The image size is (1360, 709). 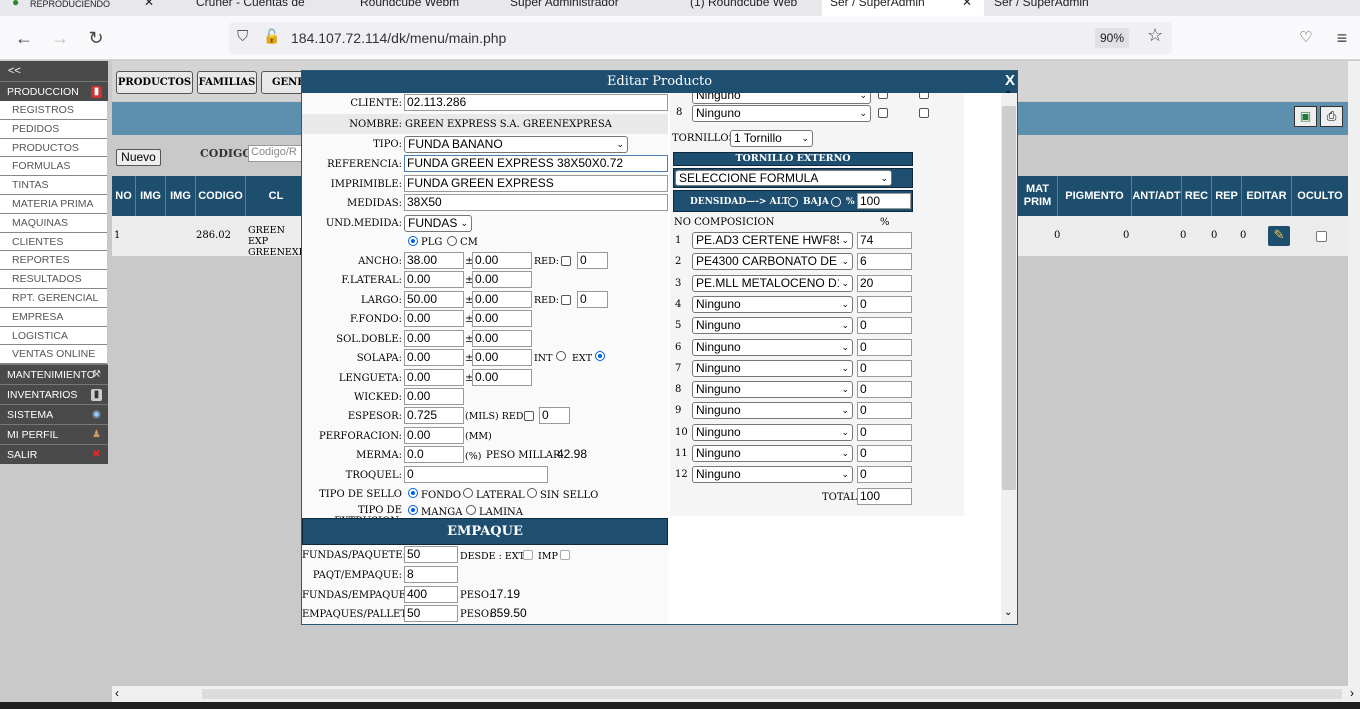 I want to click on empaques-pallet-field: 50, so click(x=431, y=613).